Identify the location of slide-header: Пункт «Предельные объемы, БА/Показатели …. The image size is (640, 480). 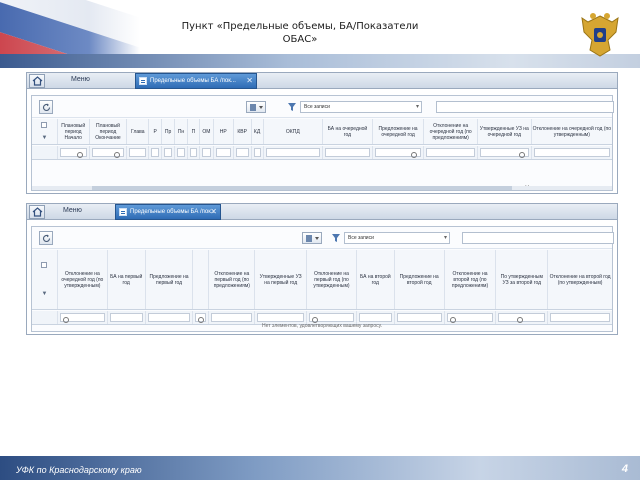
(320, 34).